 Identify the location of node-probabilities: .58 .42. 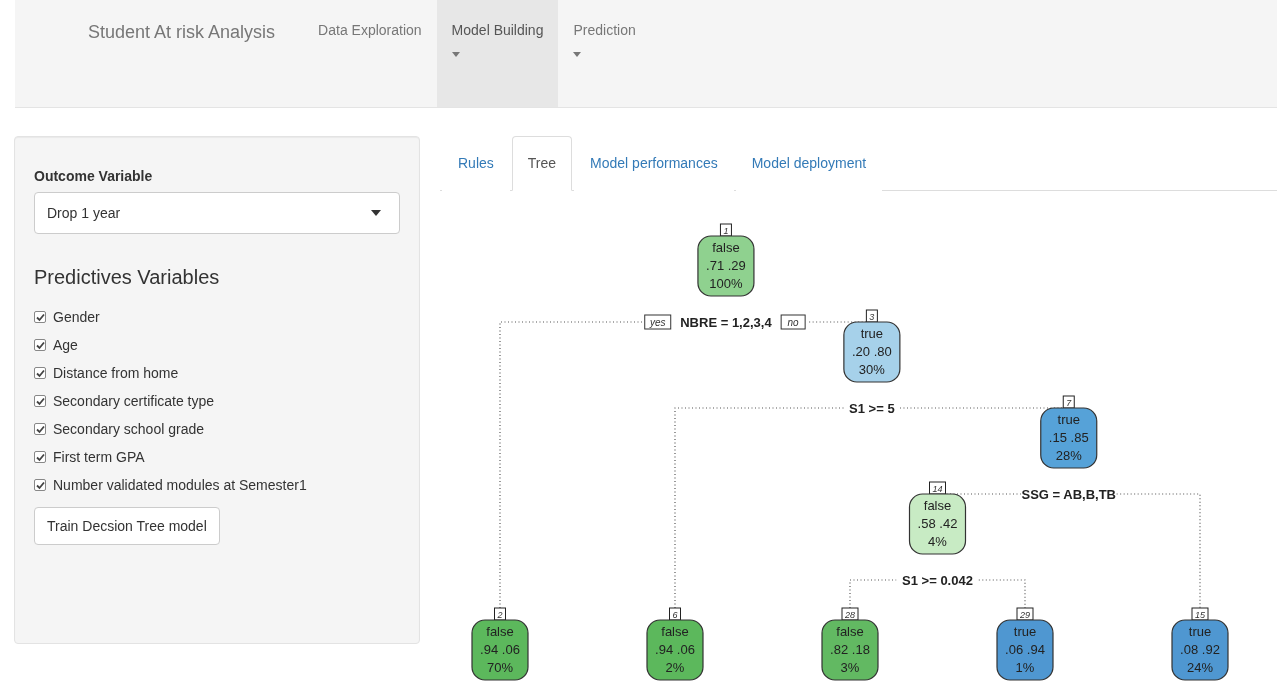
(937, 523).